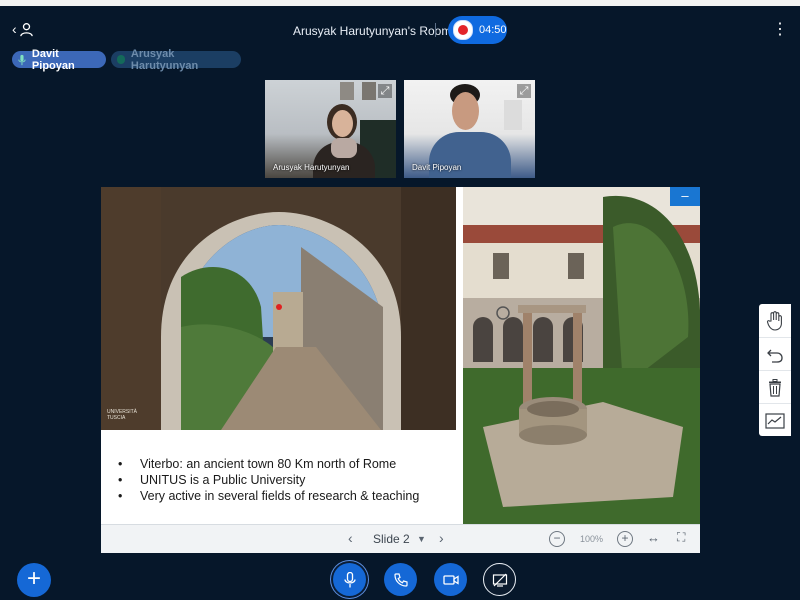 This screenshot has height=600, width=800. I want to click on share-webcam-button, so click(450, 579).